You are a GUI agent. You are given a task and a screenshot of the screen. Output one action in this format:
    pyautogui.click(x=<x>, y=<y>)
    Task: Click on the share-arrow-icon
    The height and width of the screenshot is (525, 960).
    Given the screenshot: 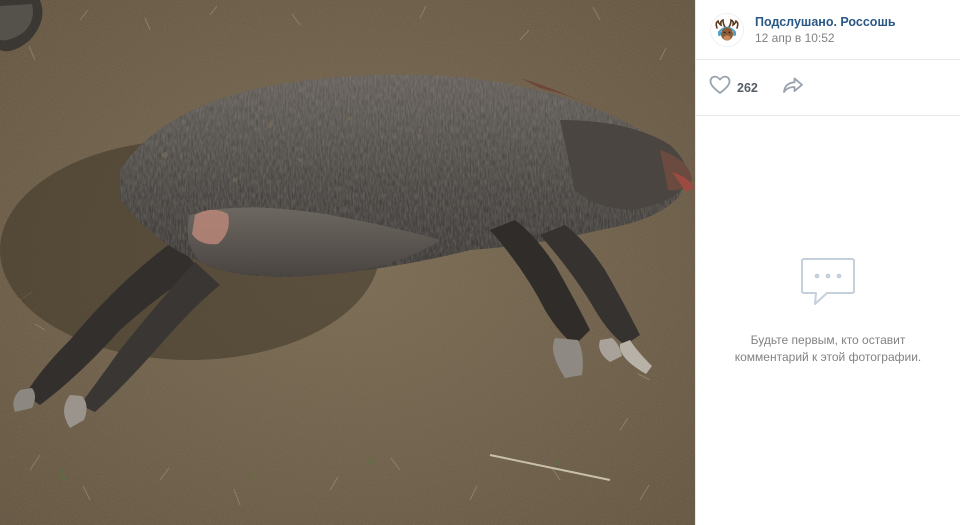 What is the action you would take?
    pyautogui.click(x=793, y=87)
    